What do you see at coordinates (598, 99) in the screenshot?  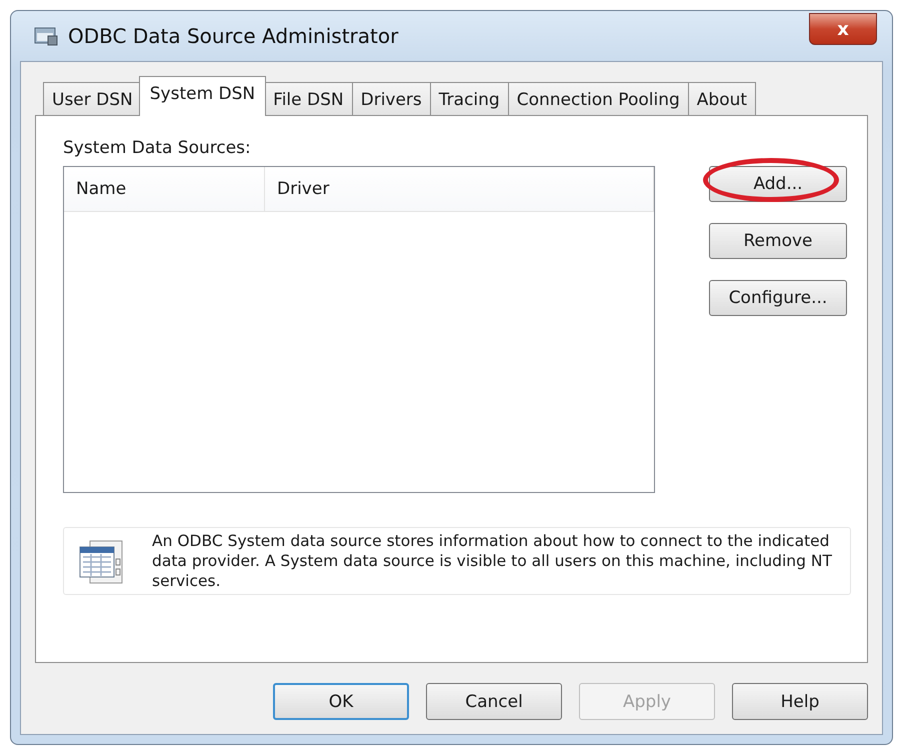 I see `tab: Connection Pooling` at bounding box center [598, 99].